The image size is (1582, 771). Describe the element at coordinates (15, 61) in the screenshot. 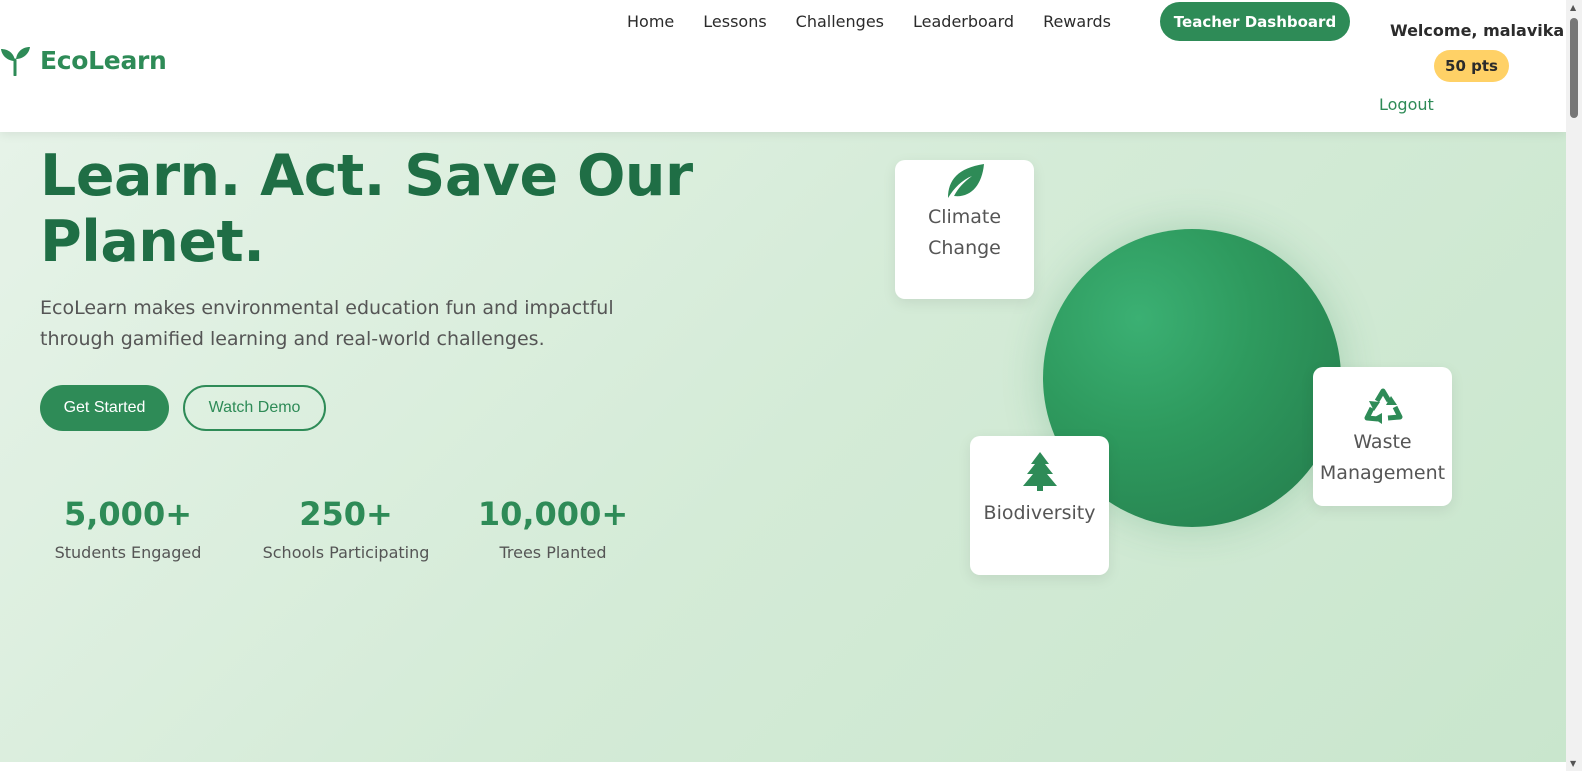

I see `sprout-icon` at that location.